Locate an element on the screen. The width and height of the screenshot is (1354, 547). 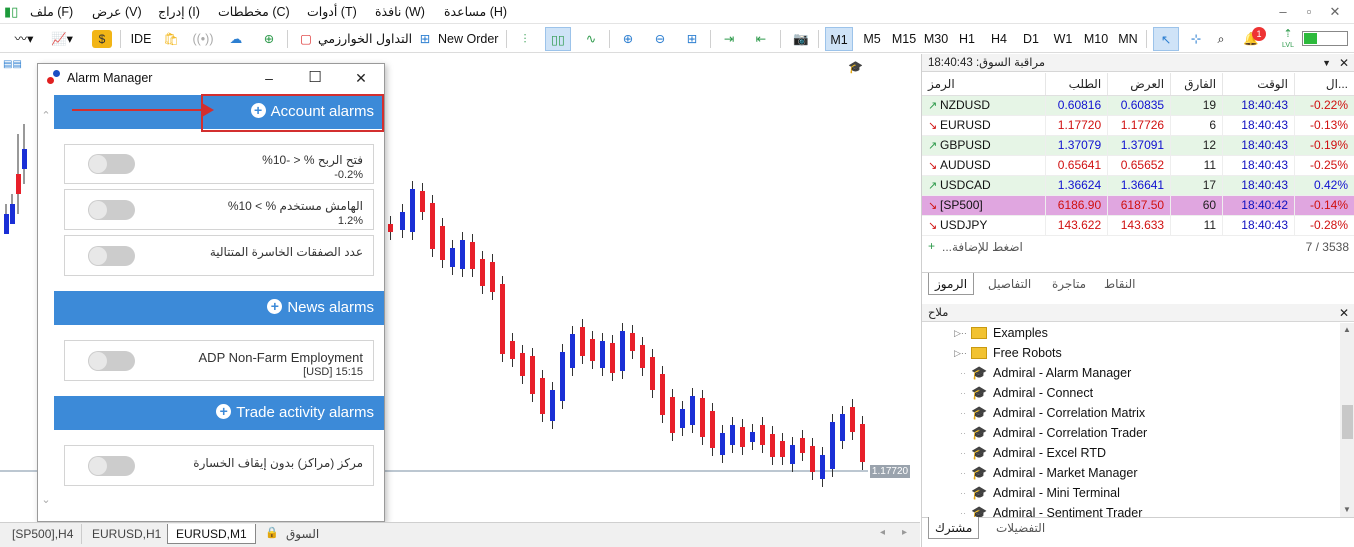
table-row: ↗ NZDUSD 0.60816 0.60835 19 18:40:43 -0.22% is located at coordinates (1138, 105).